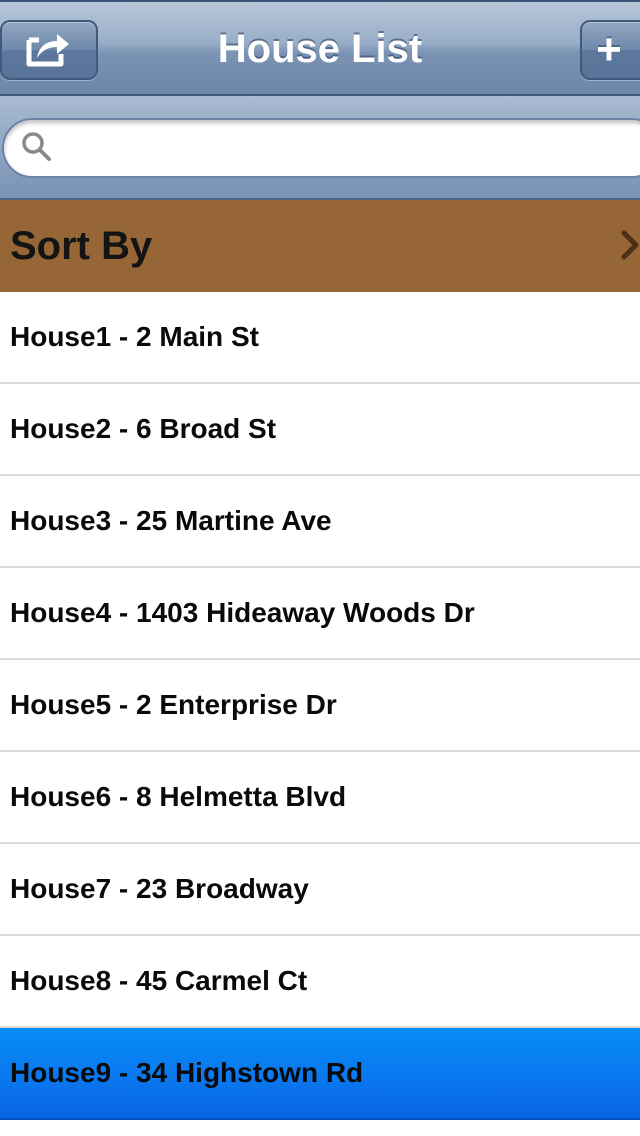 This screenshot has width=640, height=1136. What do you see at coordinates (630, 247) in the screenshot?
I see `chevron-right-icon` at bounding box center [630, 247].